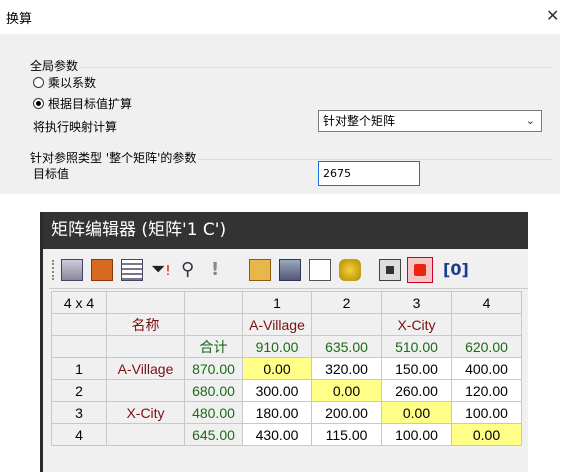 This screenshot has width=574, height=472. What do you see at coordinates (54, 270) in the screenshot?
I see `toolbar-grip` at bounding box center [54, 270].